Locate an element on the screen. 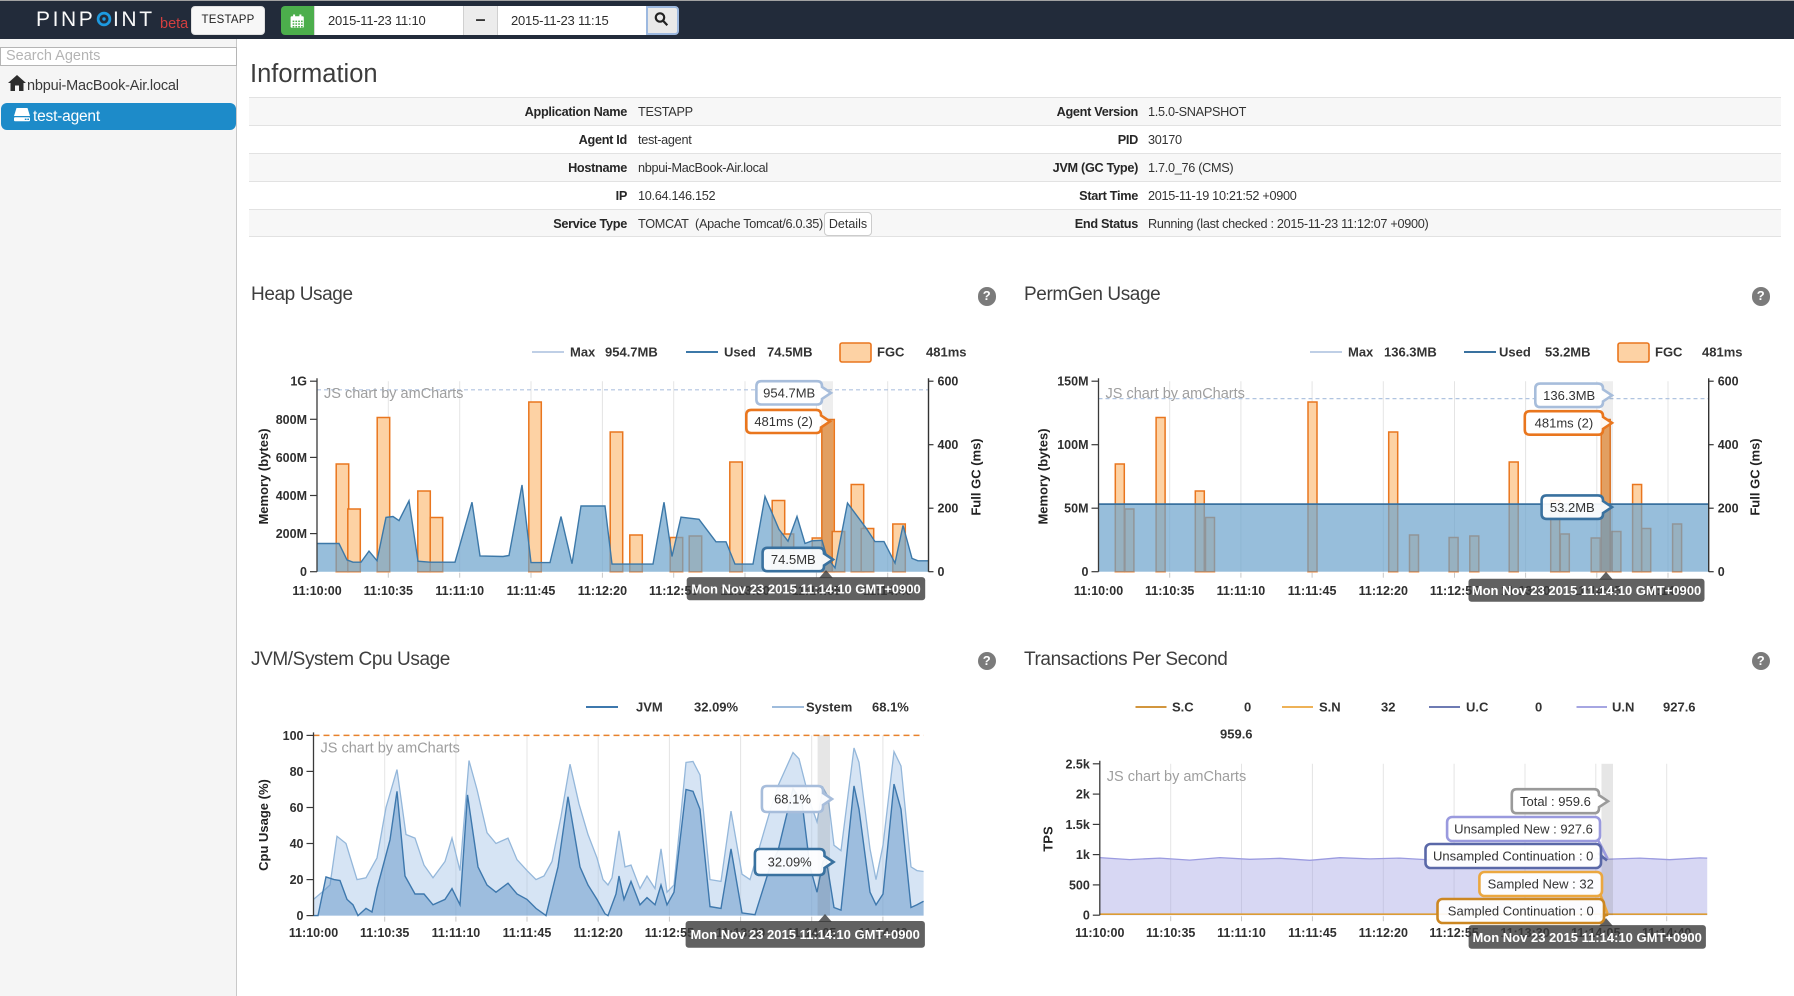 The image size is (1794, 996). svg-text: 400M is located at coordinates (291, 496).